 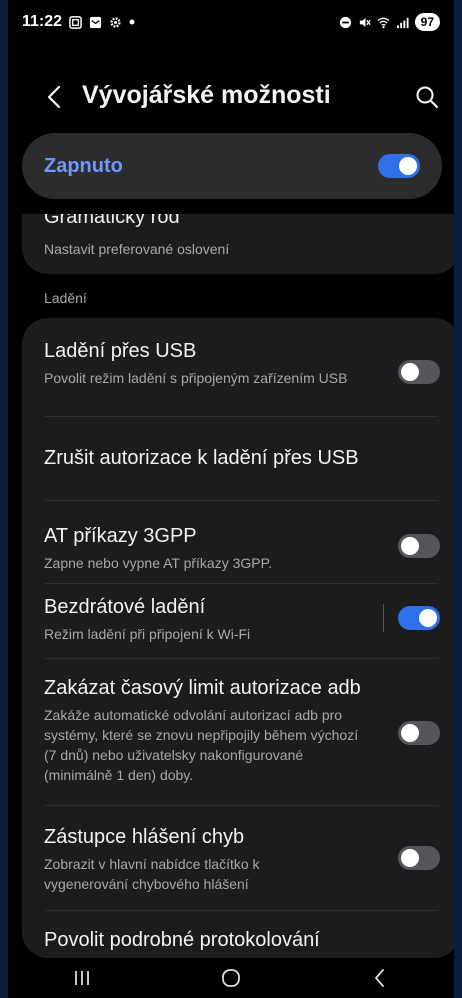 What do you see at coordinates (120, 351) in the screenshot?
I see `setting-title: Ladění přes USB` at bounding box center [120, 351].